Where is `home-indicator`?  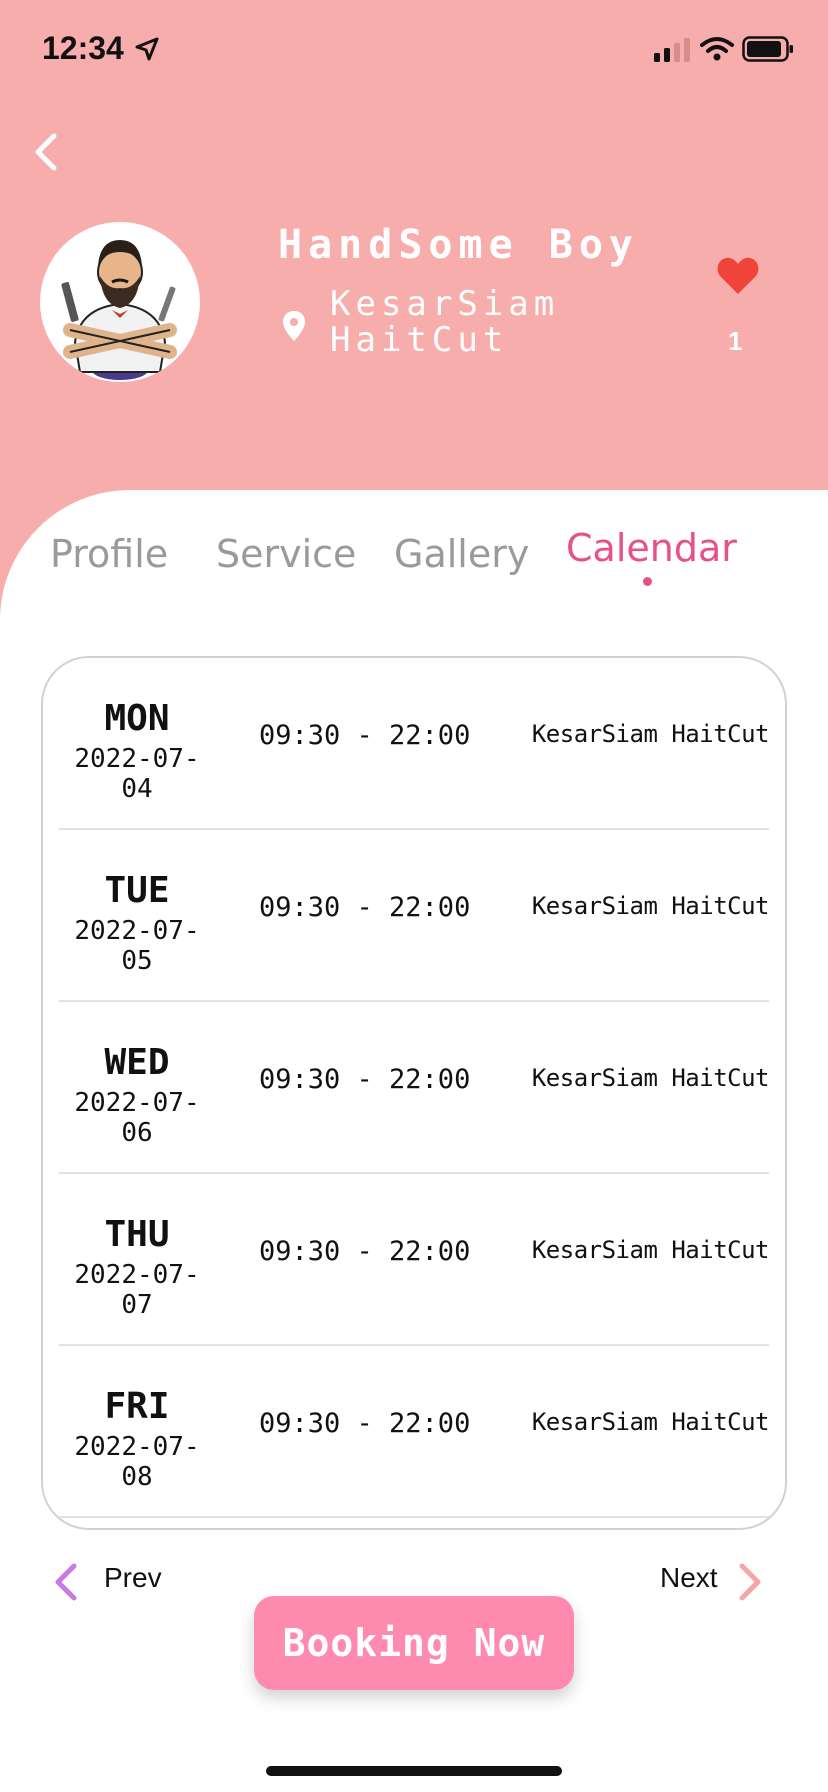
home-indicator is located at coordinates (414, 1771).